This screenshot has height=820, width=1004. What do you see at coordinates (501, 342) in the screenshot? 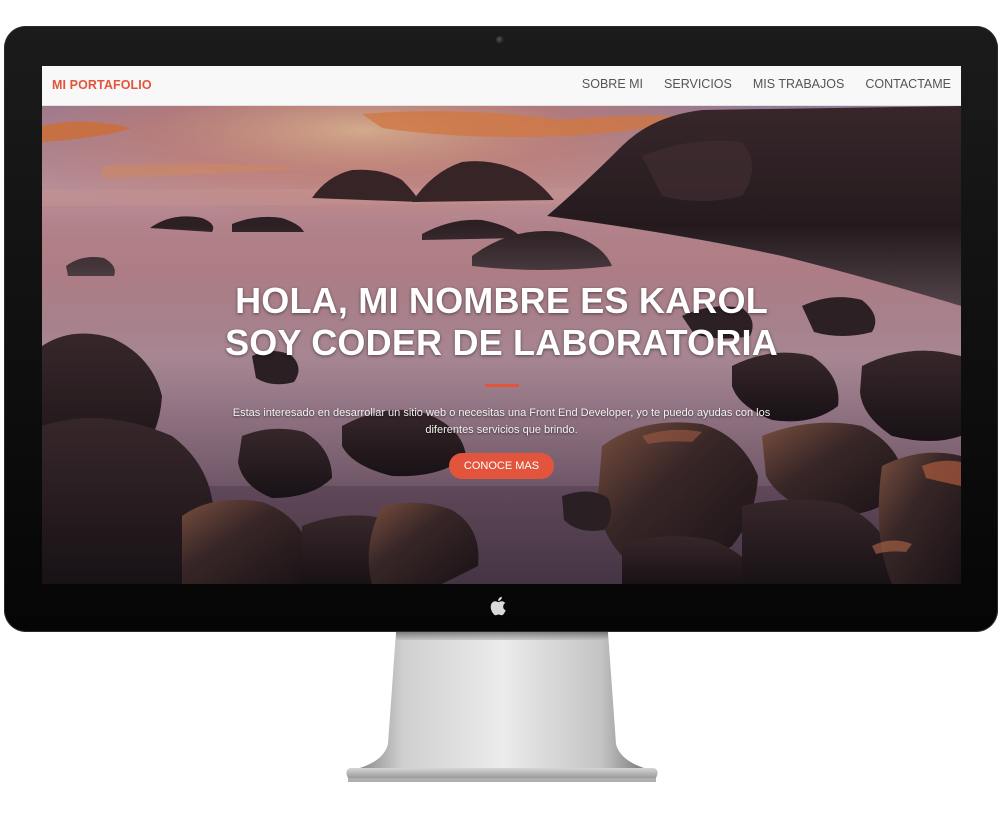
I see `hero-heading-line-2: SOY CODER DE LABORATORIA` at bounding box center [501, 342].